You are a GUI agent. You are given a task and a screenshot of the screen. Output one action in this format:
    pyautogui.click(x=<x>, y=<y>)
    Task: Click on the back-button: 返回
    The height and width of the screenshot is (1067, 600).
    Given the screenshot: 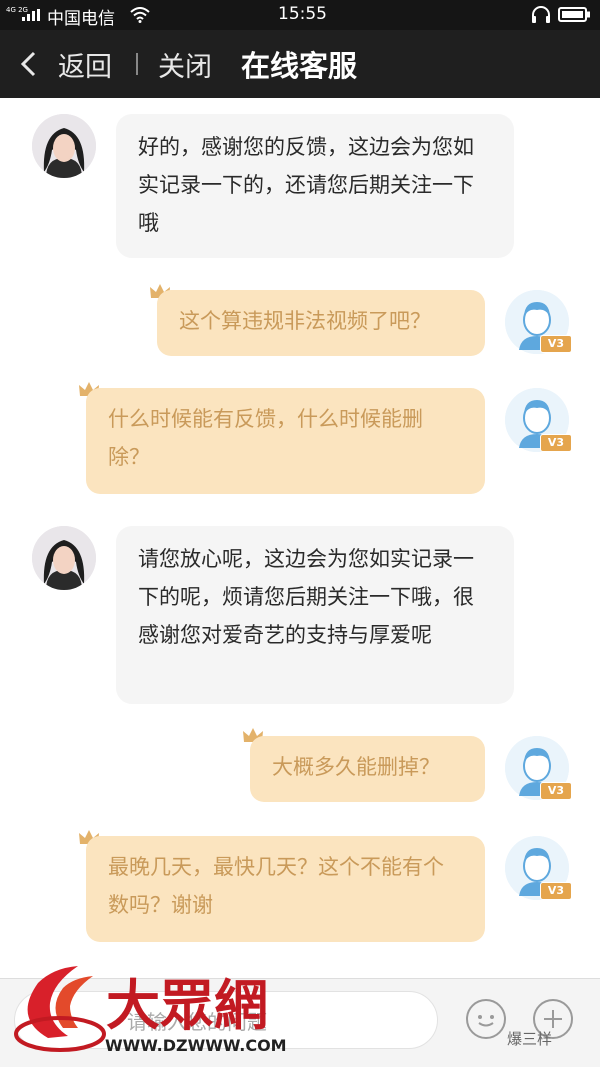 What is the action you would take?
    pyautogui.click(x=85, y=64)
    